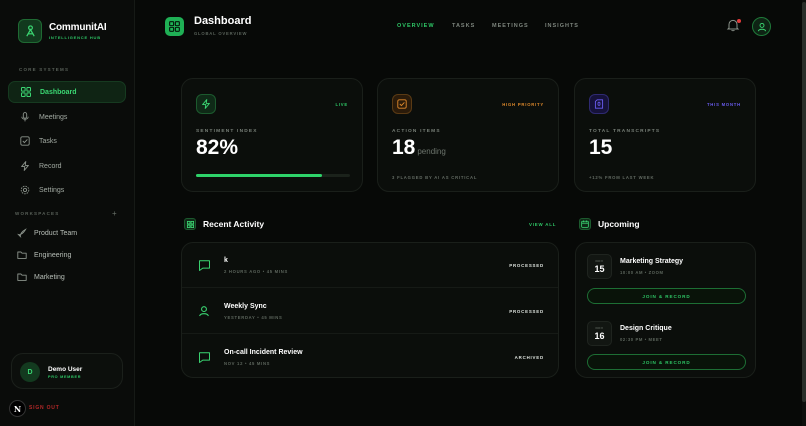 The image size is (806, 426). Describe the element at coordinates (641, 339) in the screenshot. I see `event-meta: 02:30 PM • MEET` at that location.